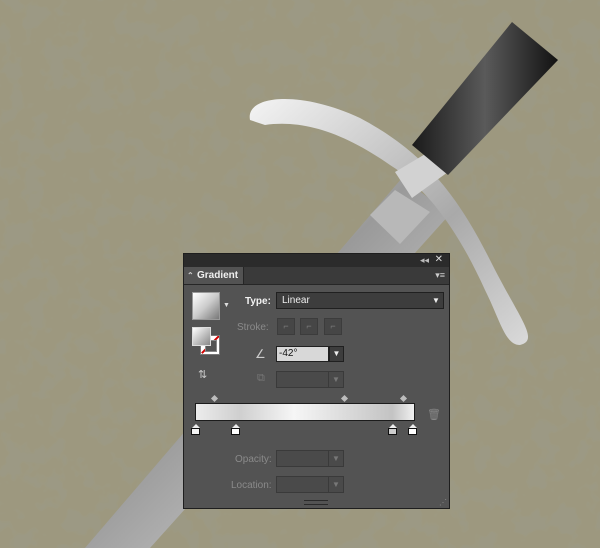 Image resolution: width=600 pixels, height=548 pixels. Describe the element at coordinates (190, 275) in the screenshot. I see `chevron-icon: ⌃` at that location.